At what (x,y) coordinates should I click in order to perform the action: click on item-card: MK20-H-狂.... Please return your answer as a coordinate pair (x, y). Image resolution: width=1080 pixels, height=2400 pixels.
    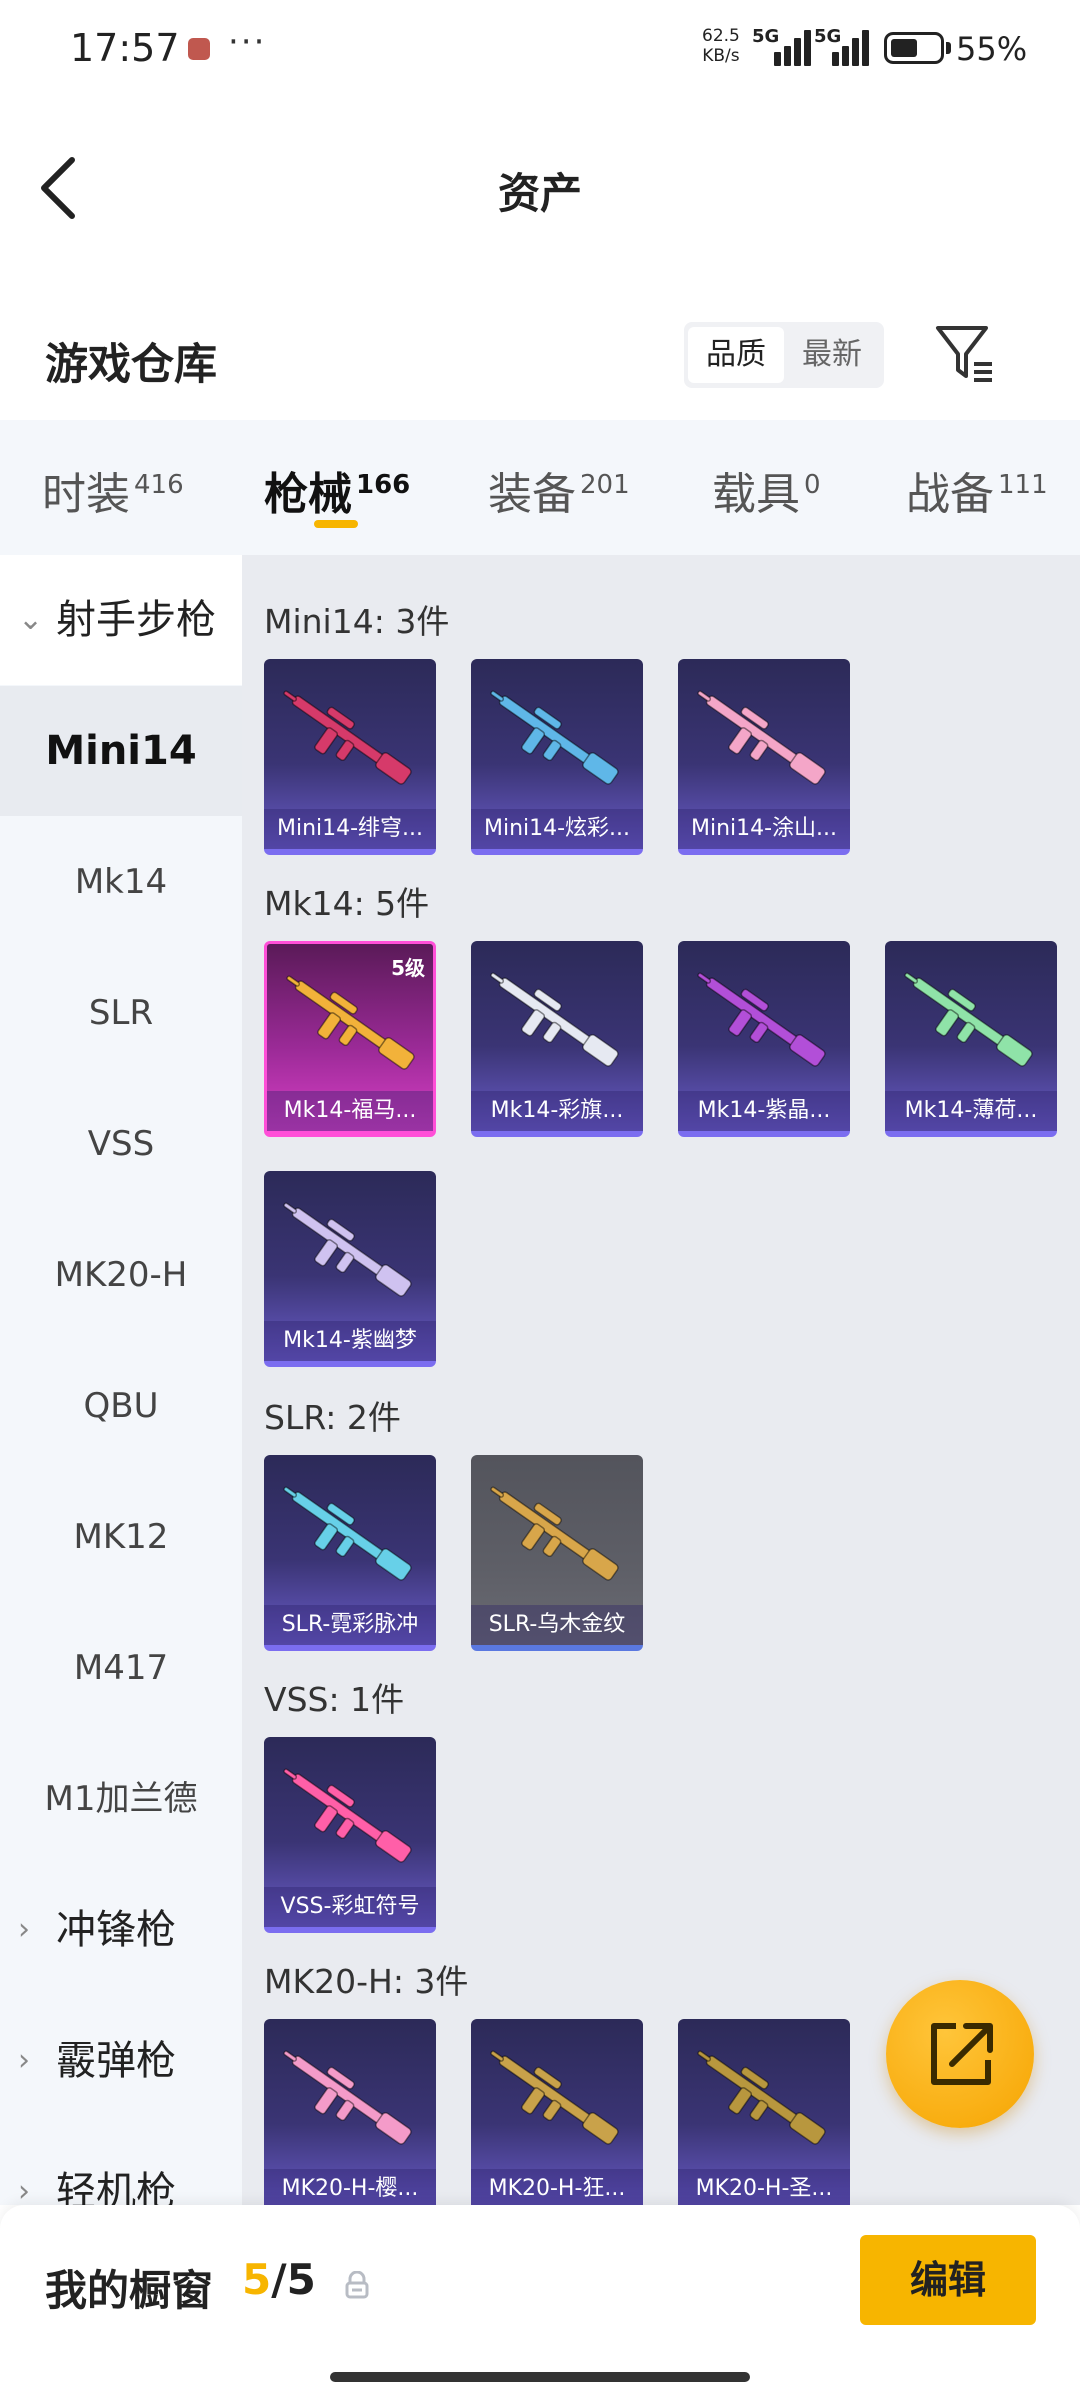
    Looking at the image, I should click on (557, 2112).